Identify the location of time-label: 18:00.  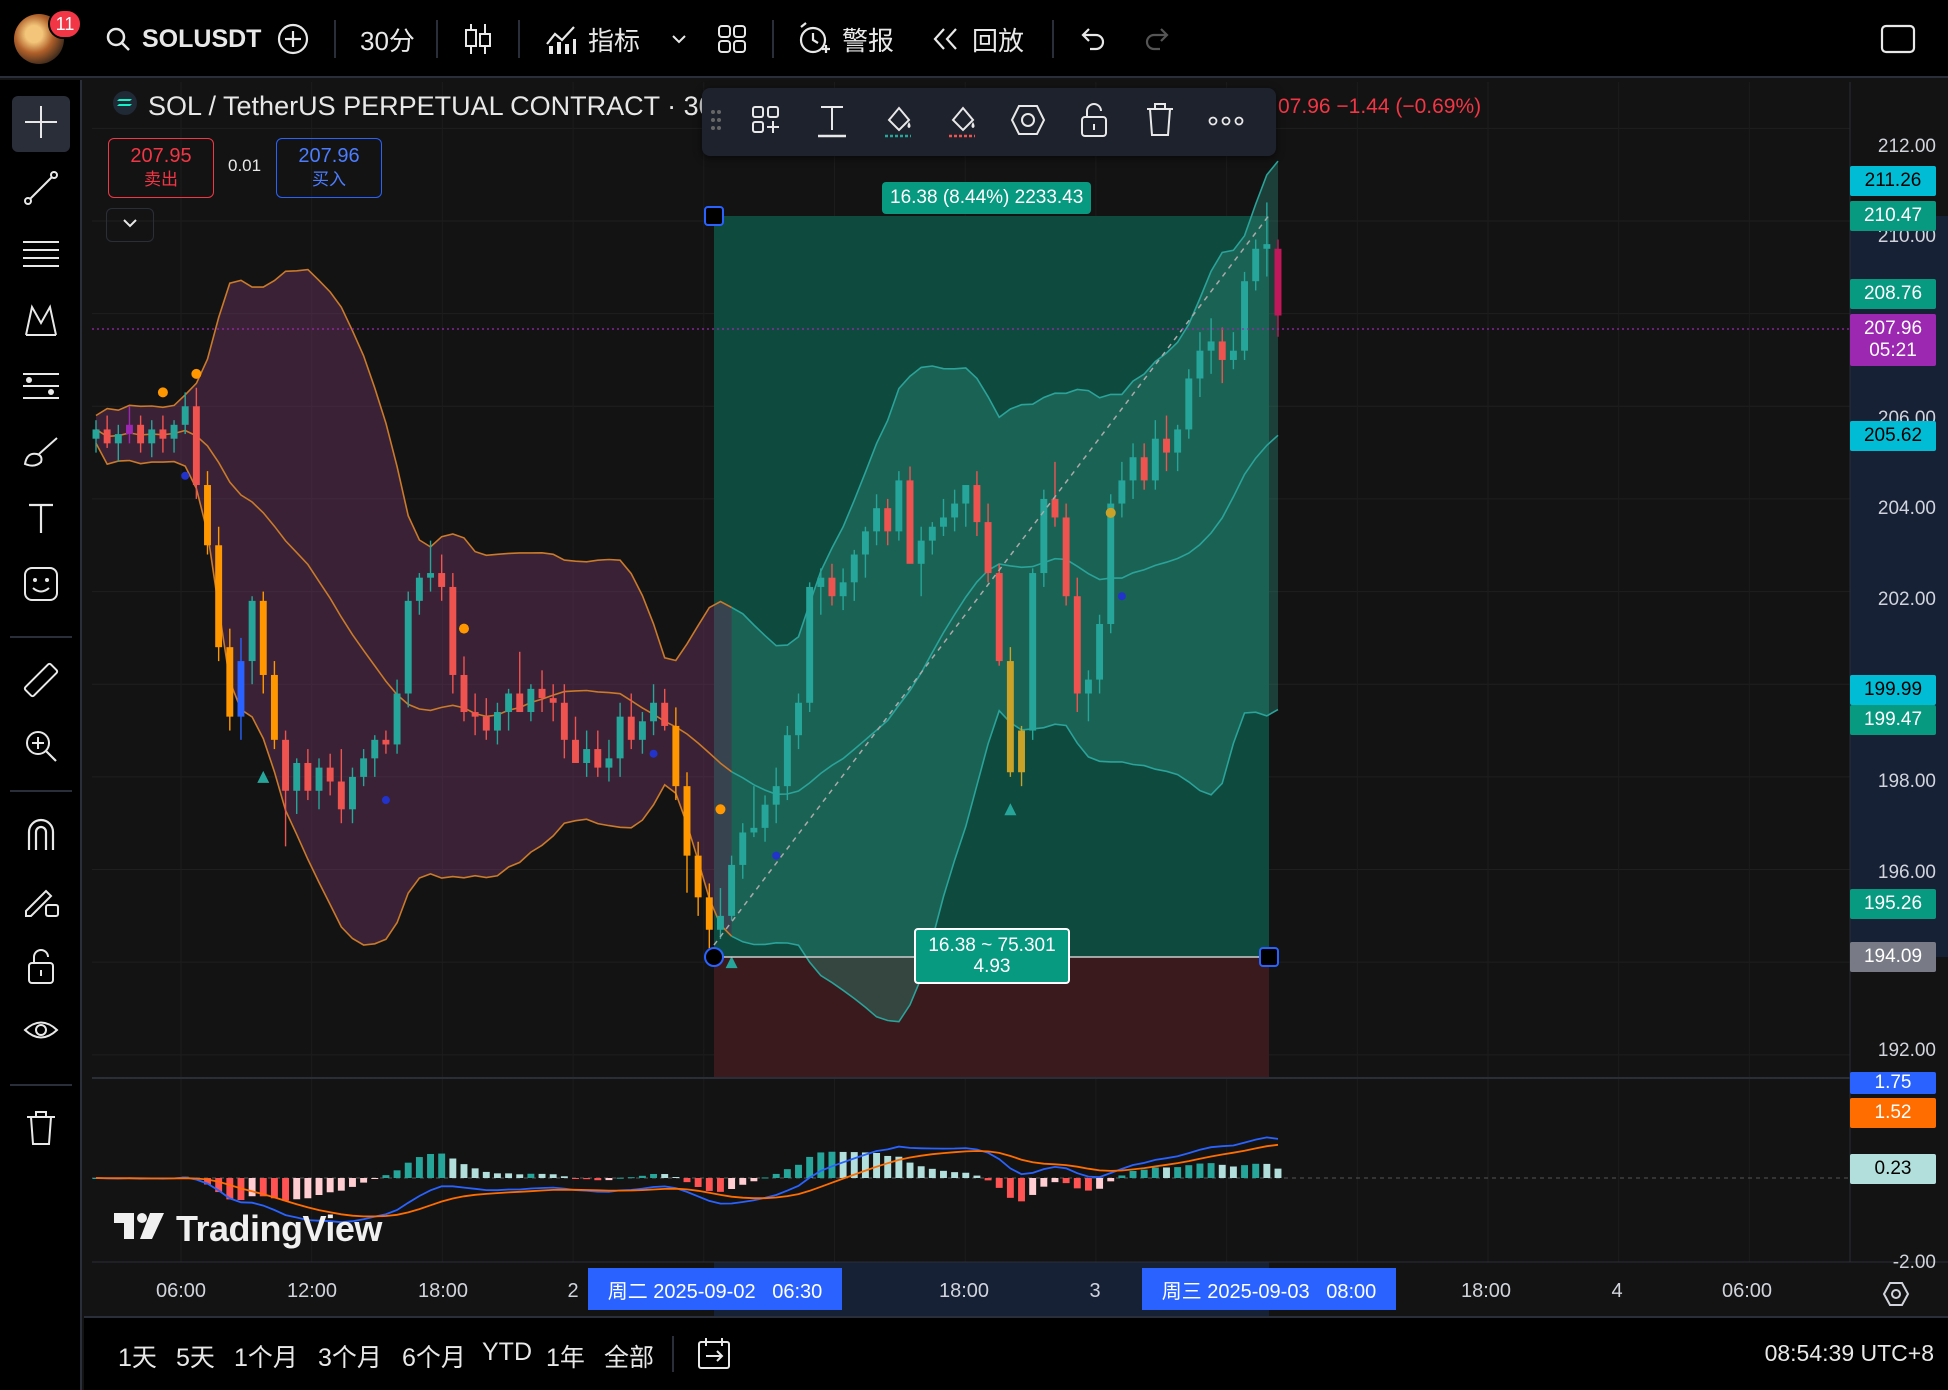
(964, 1291).